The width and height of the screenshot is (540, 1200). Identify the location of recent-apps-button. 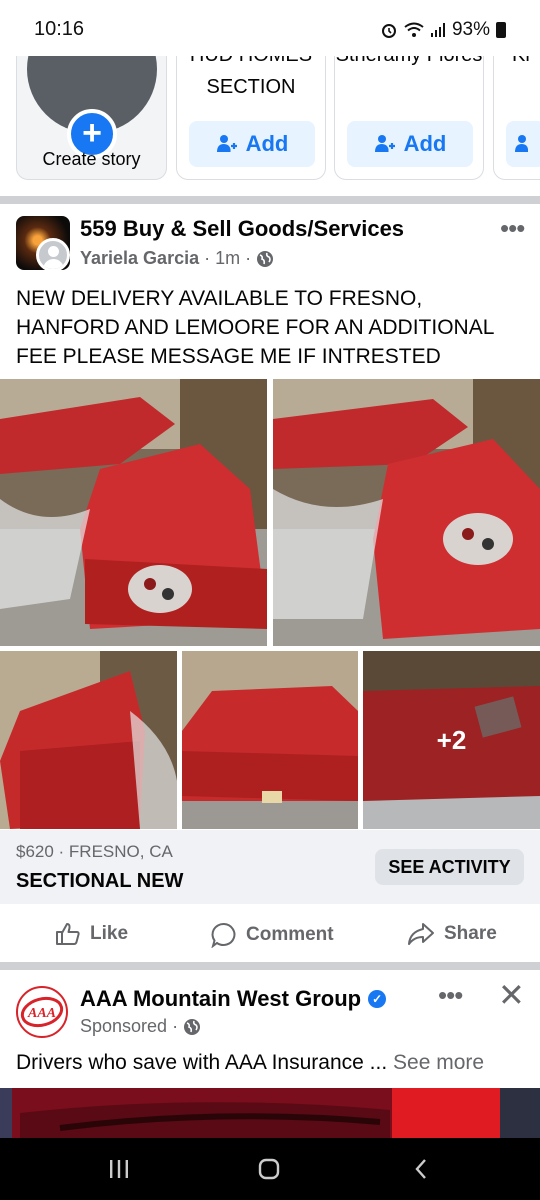
(119, 1169).